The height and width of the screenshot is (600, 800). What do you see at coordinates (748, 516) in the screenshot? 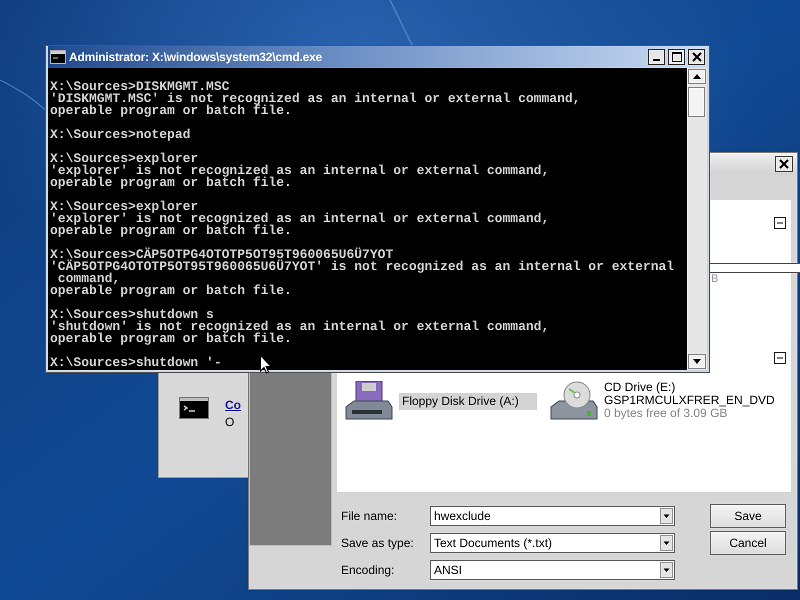
I see `save-button: Save` at bounding box center [748, 516].